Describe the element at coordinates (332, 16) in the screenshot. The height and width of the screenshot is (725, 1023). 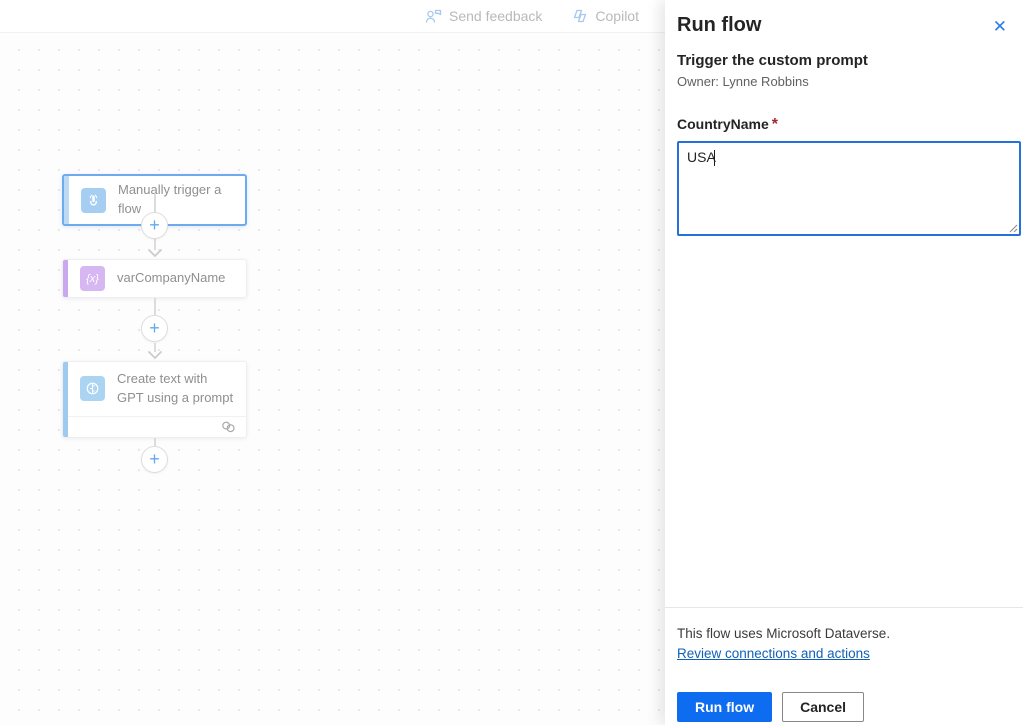
I see `topbar: Send feedback Copilot` at that location.